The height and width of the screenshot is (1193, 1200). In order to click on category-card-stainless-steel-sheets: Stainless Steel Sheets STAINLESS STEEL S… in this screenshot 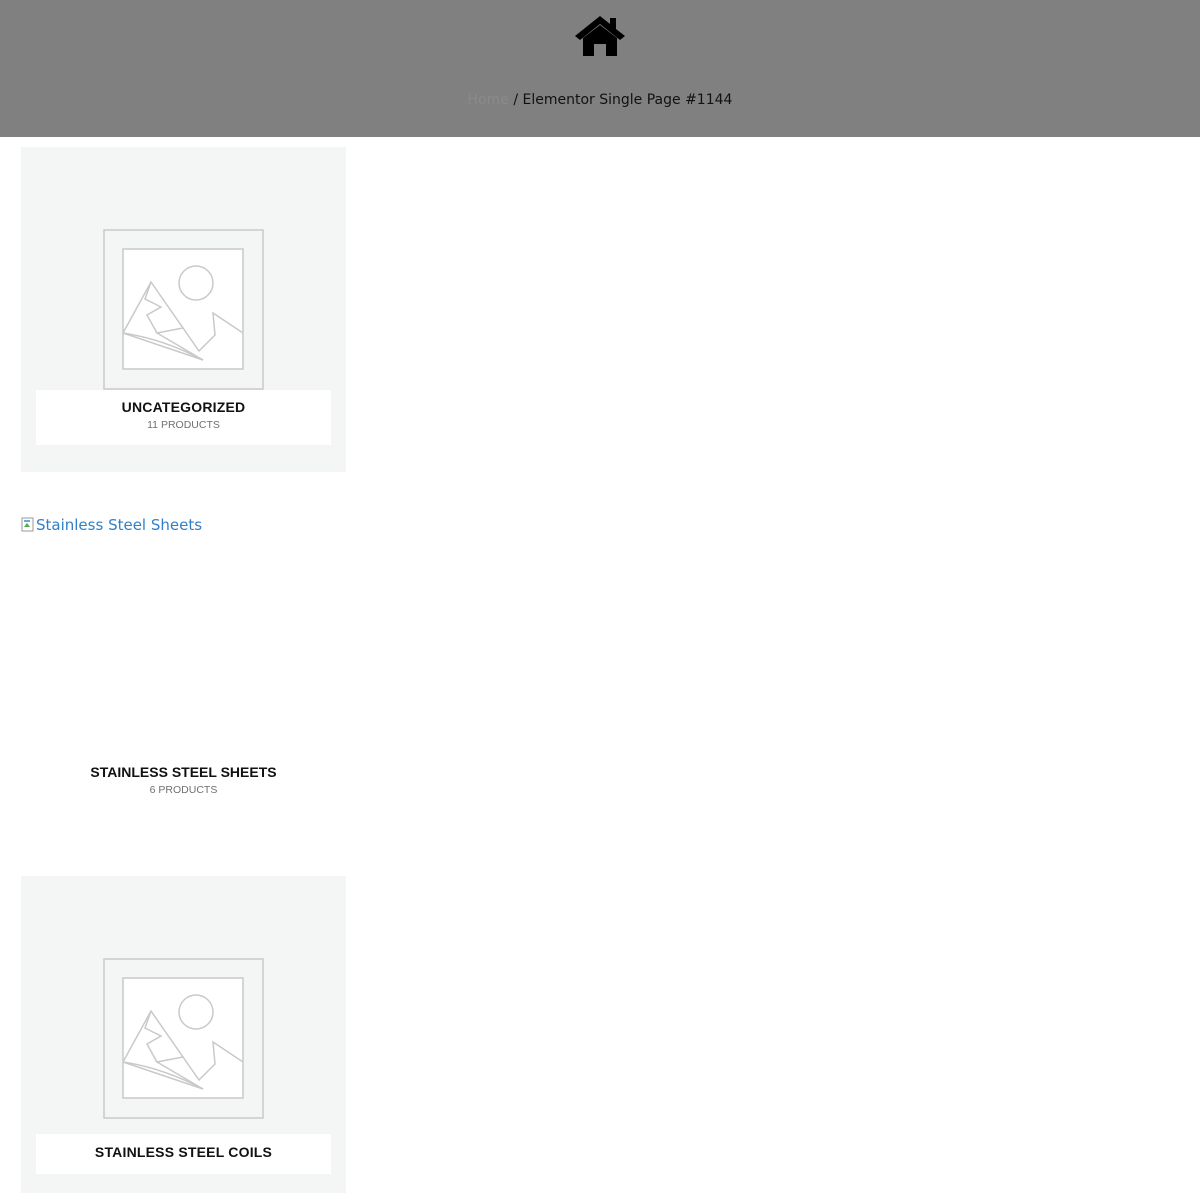, I will do `click(183, 662)`.